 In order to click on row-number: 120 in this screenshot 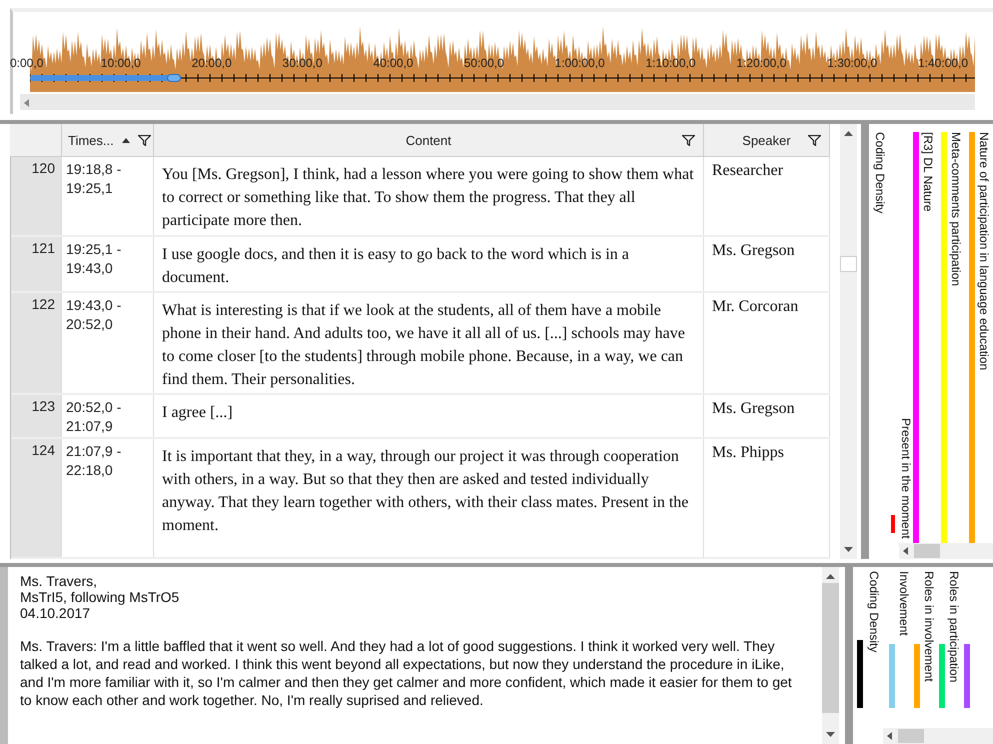, I will do `click(36, 196)`.